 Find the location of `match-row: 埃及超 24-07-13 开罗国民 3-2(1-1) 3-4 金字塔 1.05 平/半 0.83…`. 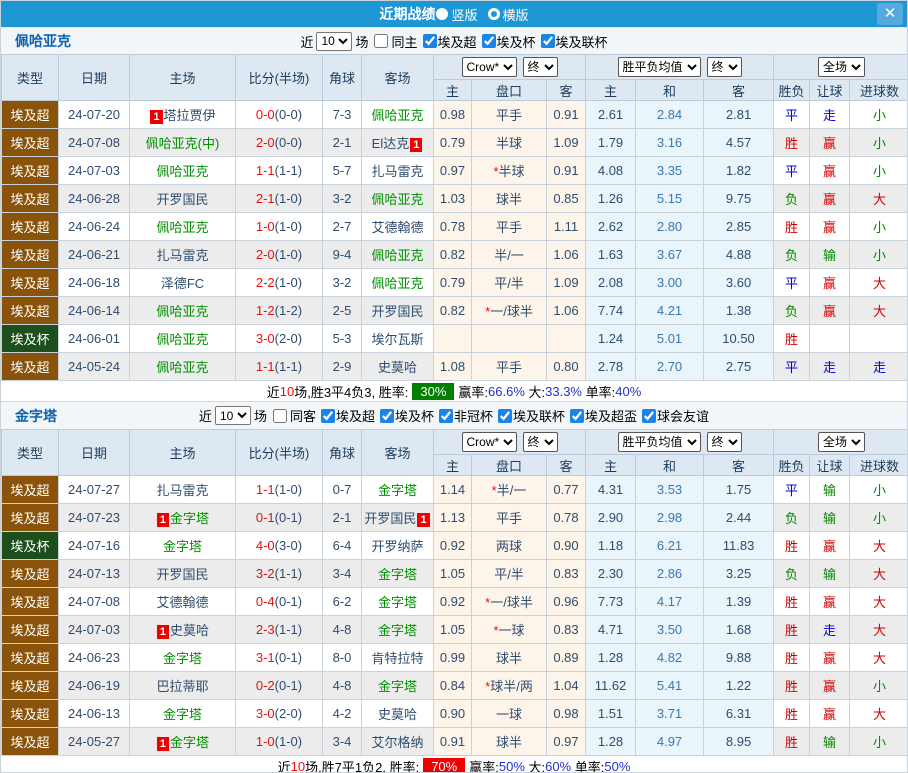

match-row: 埃及超 24-07-13 开罗国民 3-2(1-1) 3-4 金字塔 1.05 平/半 0.83… is located at coordinates (454, 573).